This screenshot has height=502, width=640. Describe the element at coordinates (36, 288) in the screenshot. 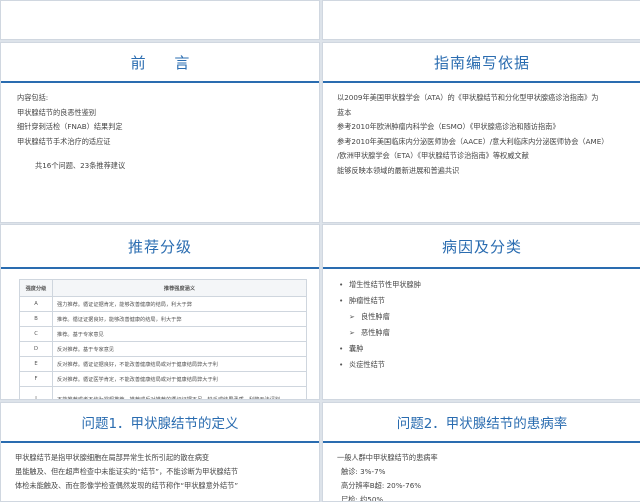

I see `column-header-grade: 强度分级` at that location.